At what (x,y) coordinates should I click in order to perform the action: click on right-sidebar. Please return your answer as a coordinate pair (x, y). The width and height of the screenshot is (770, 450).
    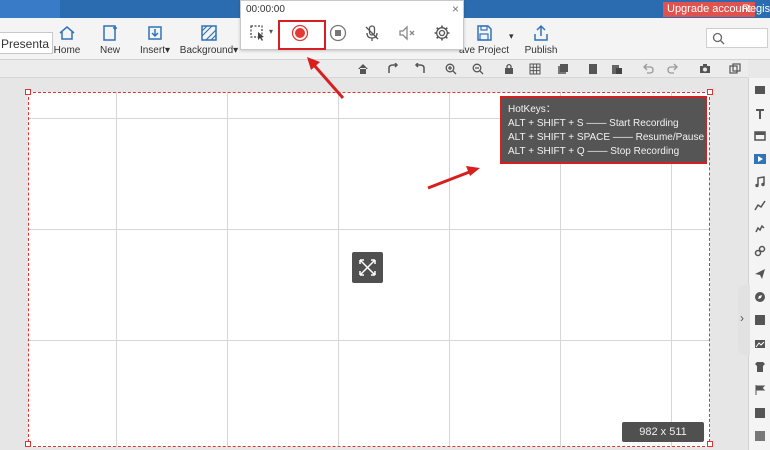
    Looking at the image, I should click on (759, 264).